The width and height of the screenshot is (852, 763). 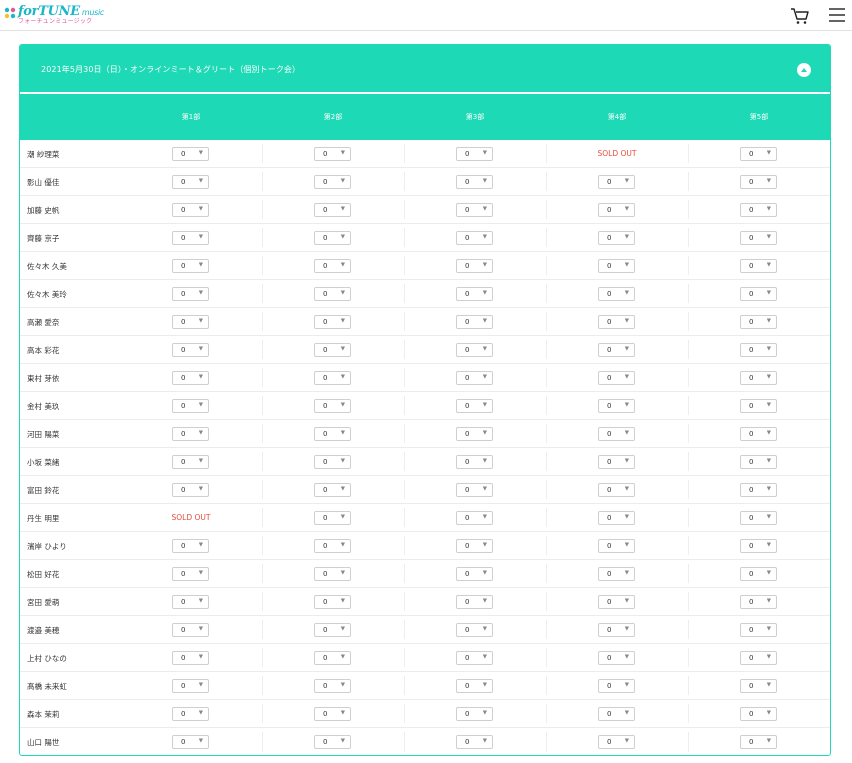 What do you see at coordinates (800, 16) in the screenshot?
I see `cart-button` at bounding box center [800, 16].